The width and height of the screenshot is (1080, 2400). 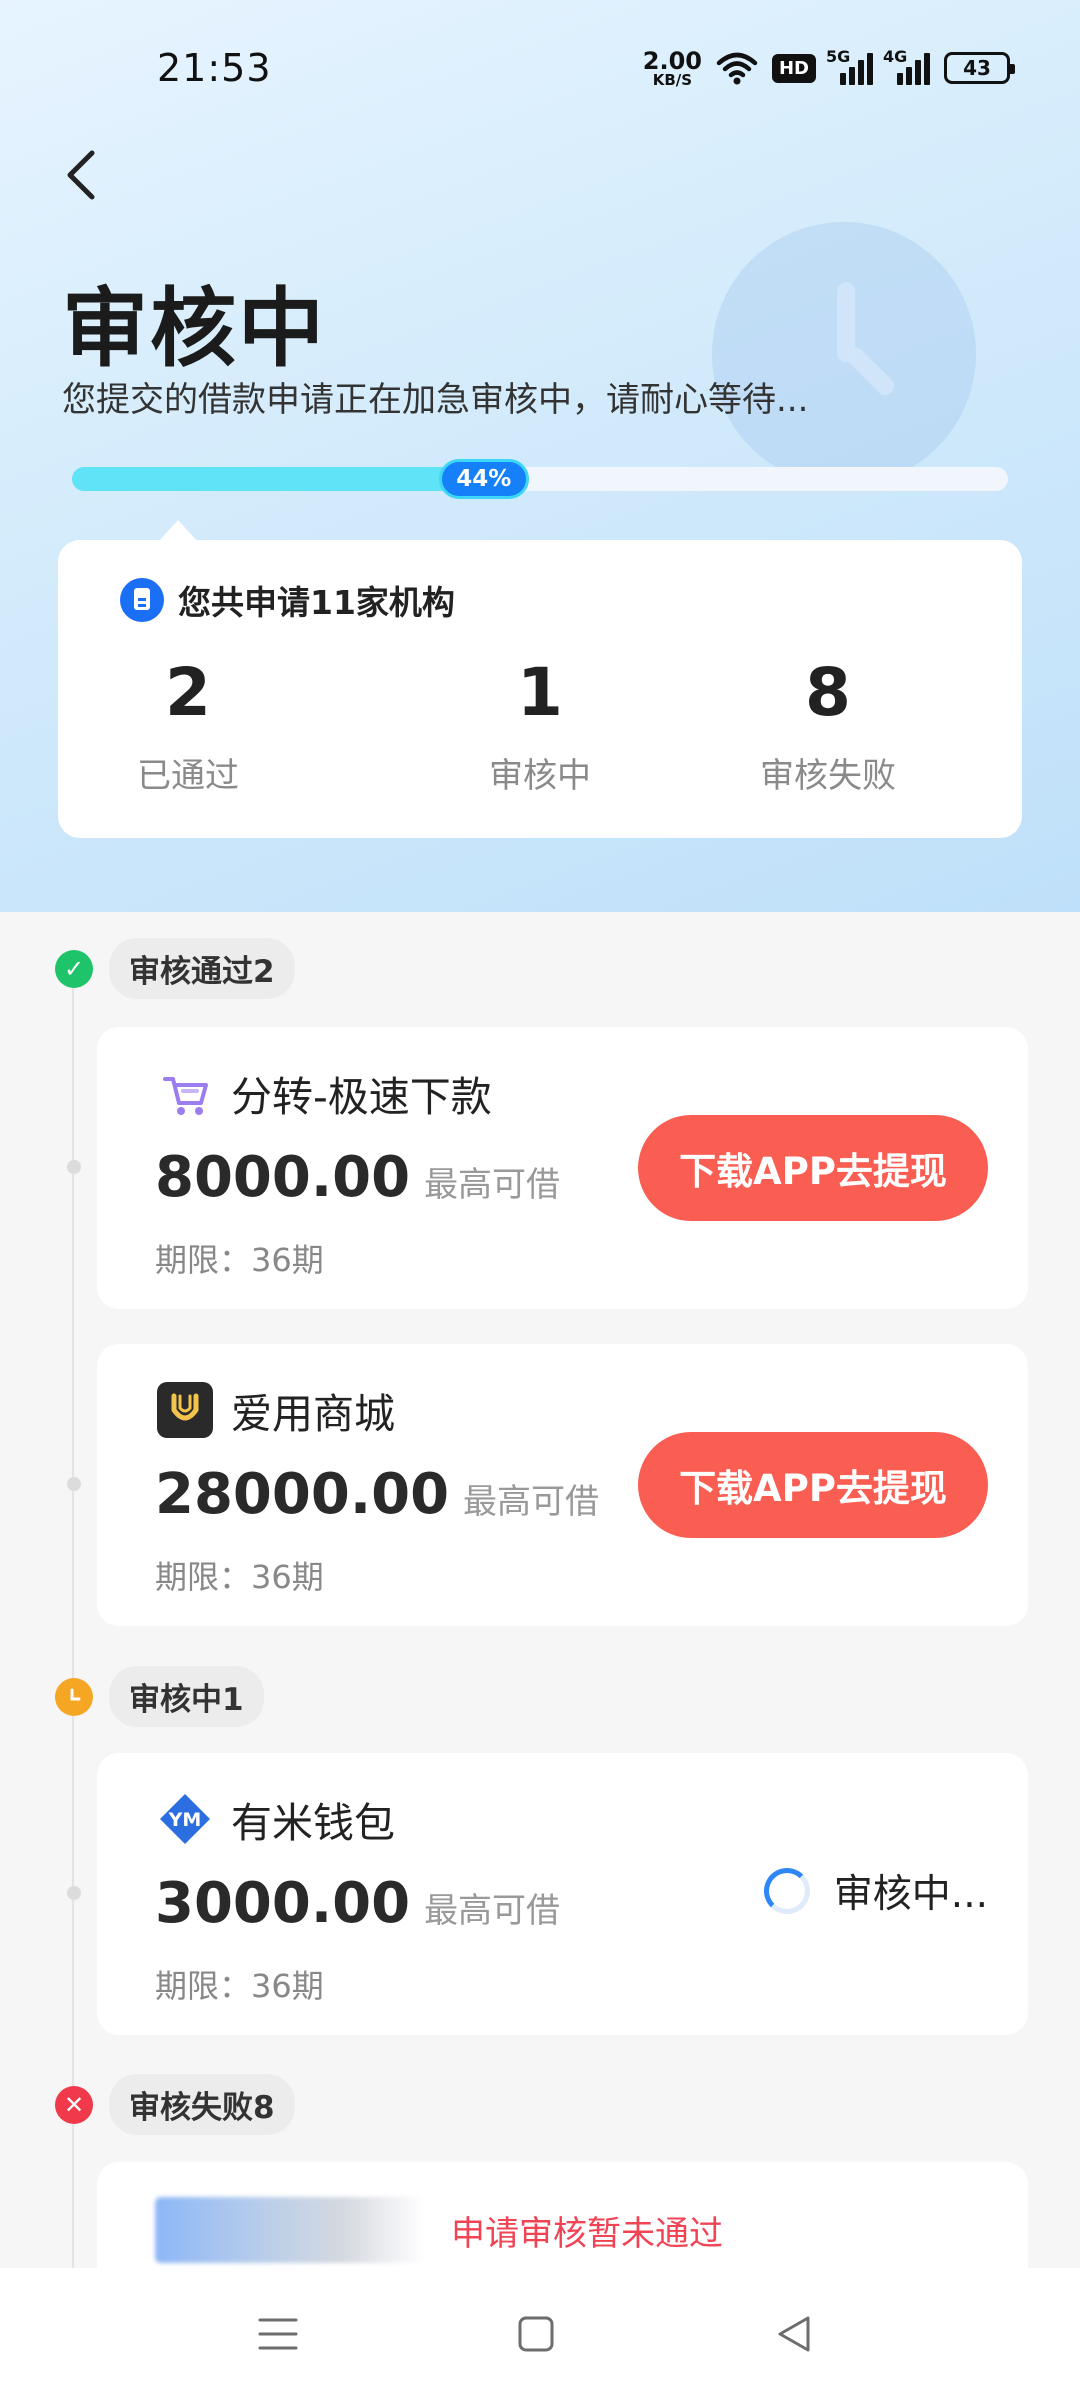 I want to click on amount-row: 3000.00 最高可借, so click(x=357, y=1903).